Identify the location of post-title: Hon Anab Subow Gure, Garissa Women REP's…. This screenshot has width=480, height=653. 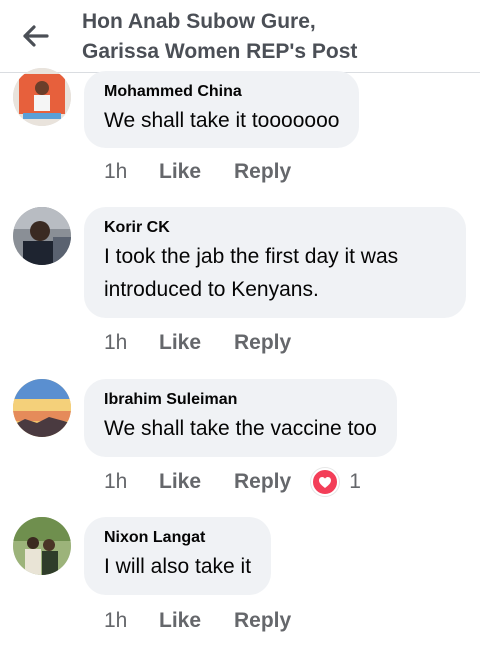
(272, 37).